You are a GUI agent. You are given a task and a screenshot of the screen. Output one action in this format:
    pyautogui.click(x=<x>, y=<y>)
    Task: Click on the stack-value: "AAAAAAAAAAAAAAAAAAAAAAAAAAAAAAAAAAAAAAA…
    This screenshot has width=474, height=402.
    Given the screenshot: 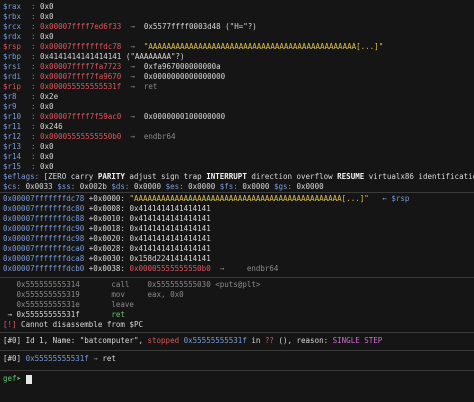 What is the action you would take?
    pyautogui.click(x=249, y=198)
    